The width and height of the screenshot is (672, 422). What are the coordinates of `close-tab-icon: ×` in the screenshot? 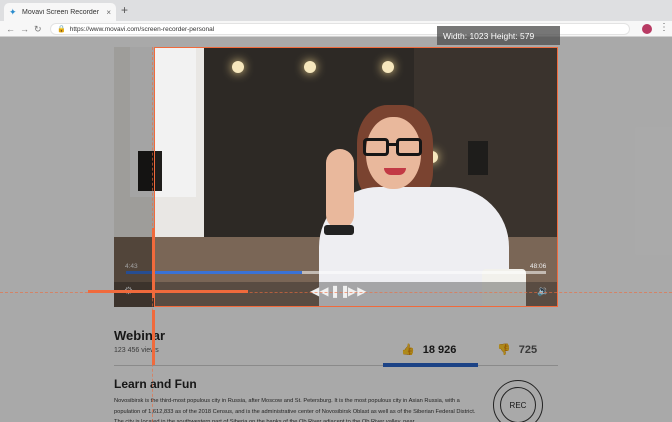 It's located at (108, 12).